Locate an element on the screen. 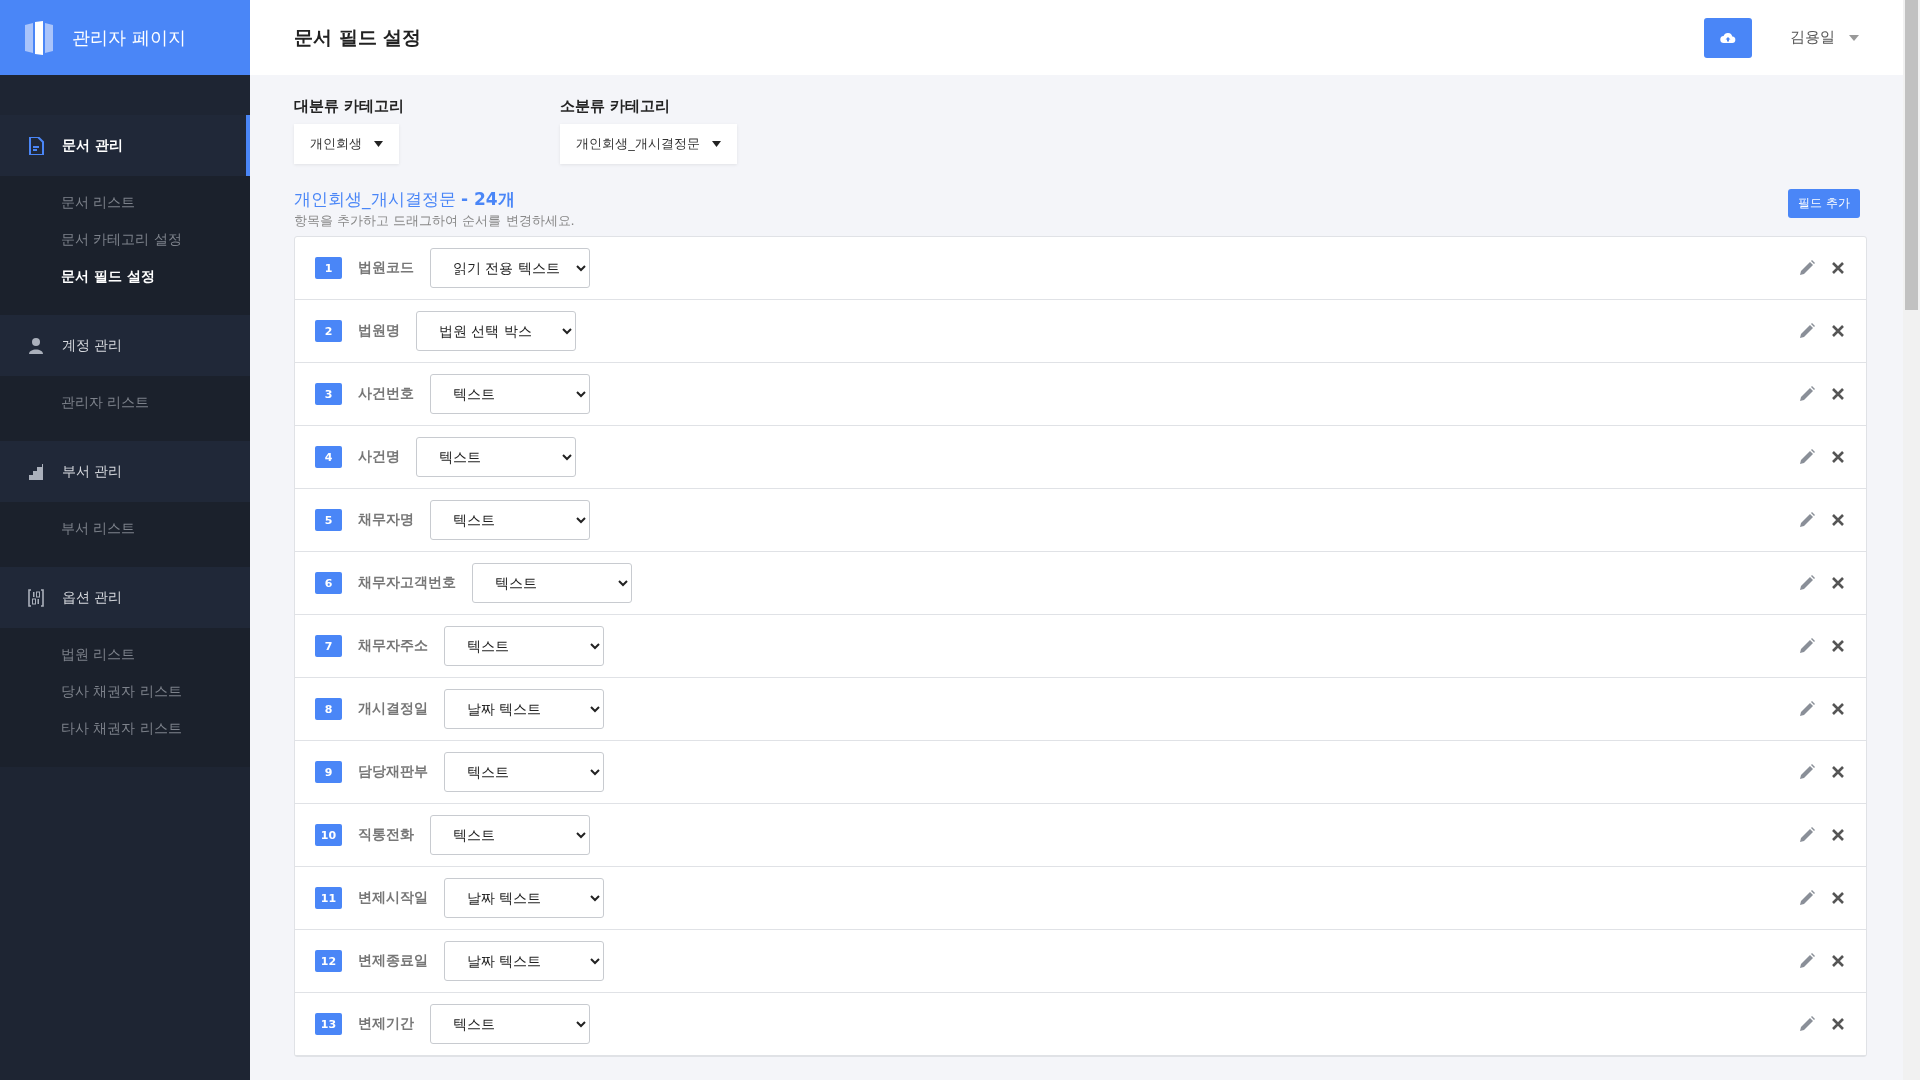  field-row: 7 채무자주소 텍스트 is located at coordinates (1080, 646).